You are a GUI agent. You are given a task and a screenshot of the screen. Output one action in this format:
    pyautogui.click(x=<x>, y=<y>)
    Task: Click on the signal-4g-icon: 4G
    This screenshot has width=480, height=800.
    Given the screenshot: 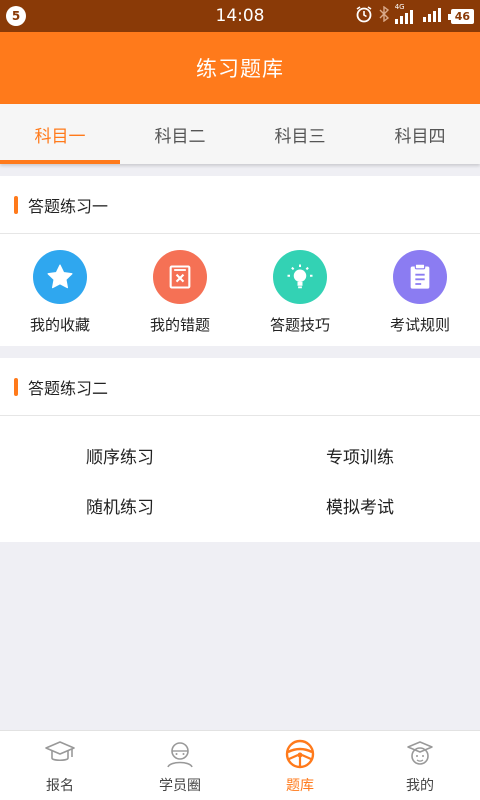 What is the action you would take?
    pyautogui.click(x=405, y=13)
    